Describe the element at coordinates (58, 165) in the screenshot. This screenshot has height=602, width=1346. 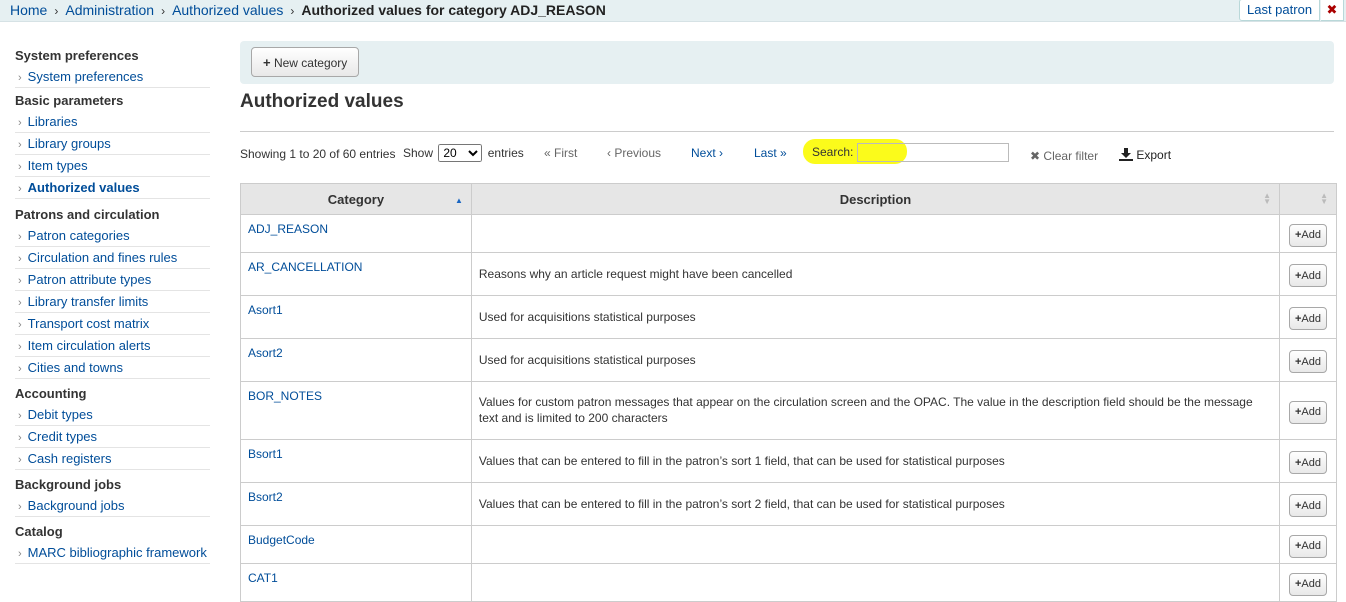
I see `sidebar-link: Item types` at that location.